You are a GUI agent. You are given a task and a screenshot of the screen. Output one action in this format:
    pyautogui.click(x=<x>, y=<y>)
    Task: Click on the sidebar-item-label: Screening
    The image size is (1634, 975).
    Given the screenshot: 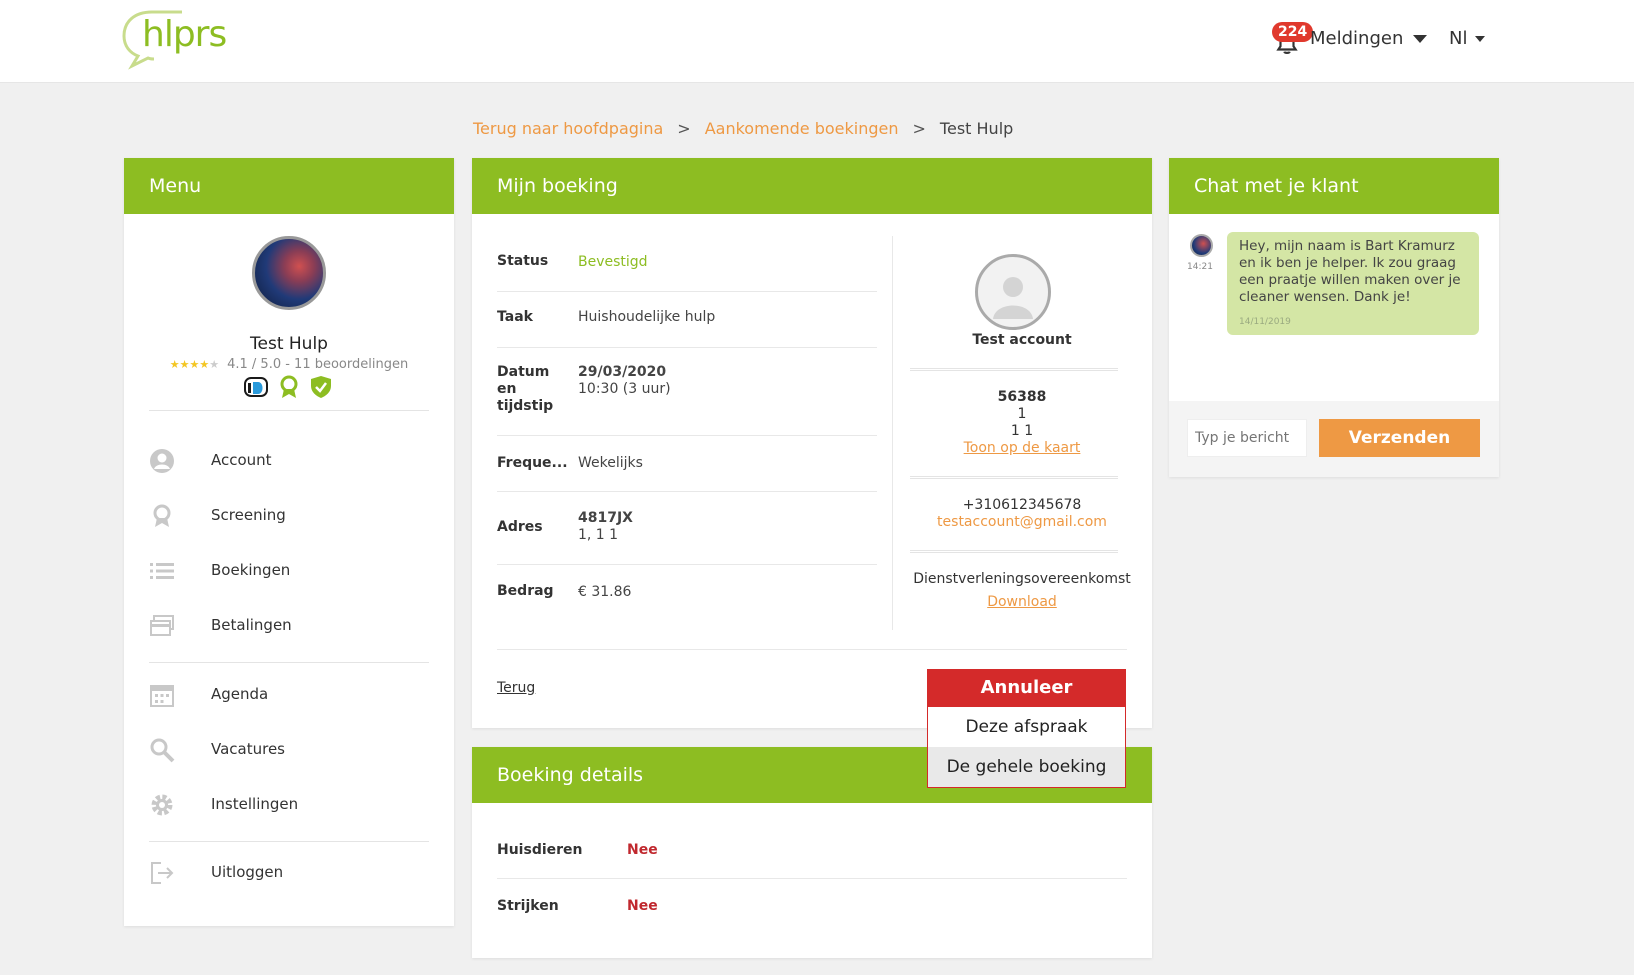 What is the action you would take?
    pyautogui.click(x=248, y=515)
    